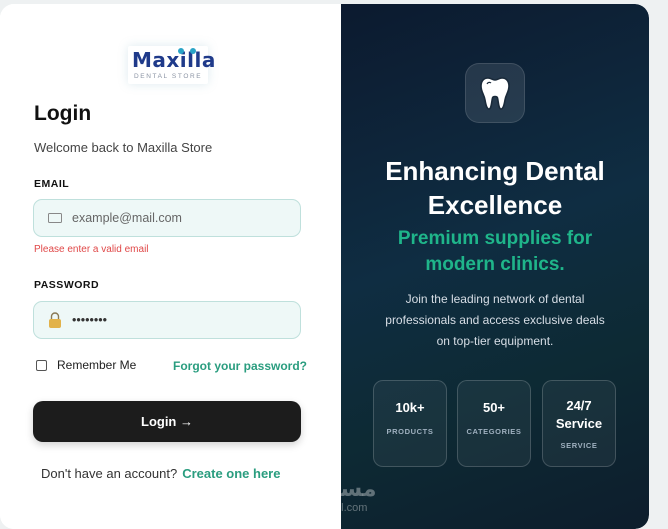  I want to click on maxilla-logo: Maxilla DENTAL STORE, so click(171, 65).